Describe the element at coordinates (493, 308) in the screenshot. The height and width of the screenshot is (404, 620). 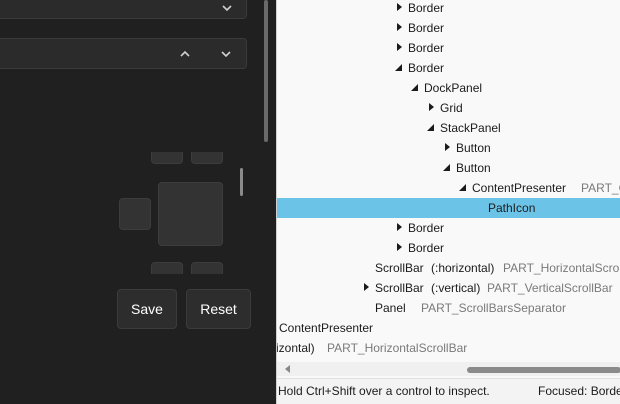
I see `tree-node-part-name: PART_ScrollBarsSeparator` at that location.